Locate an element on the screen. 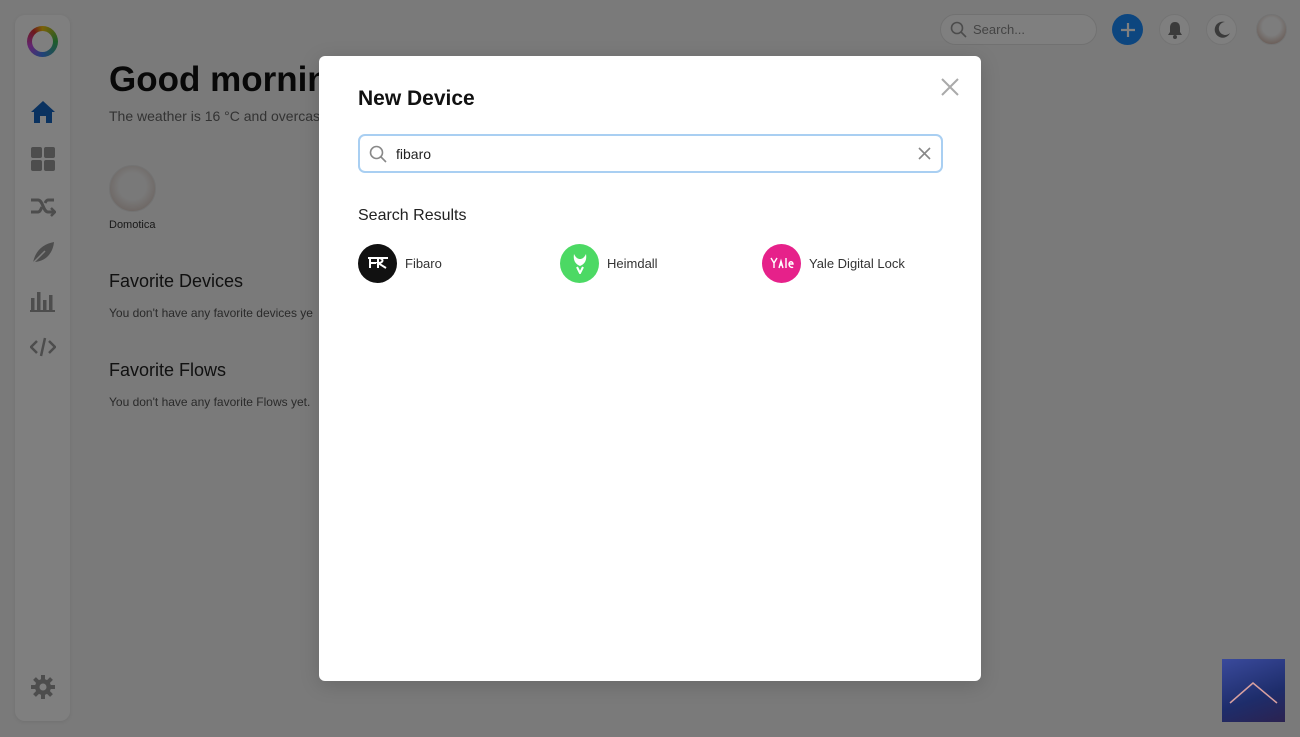 This screenshot has width=1300, height=737. result-label: Yale Digital Lock is located at coordinates (857, 263).